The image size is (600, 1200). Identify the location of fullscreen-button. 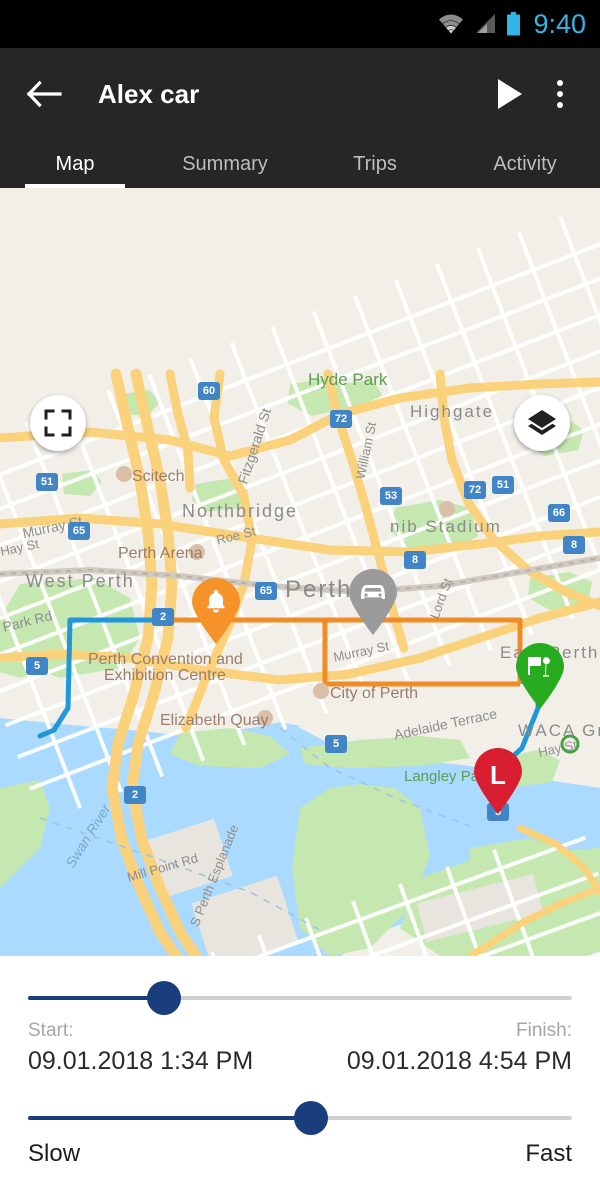
(58, 423).